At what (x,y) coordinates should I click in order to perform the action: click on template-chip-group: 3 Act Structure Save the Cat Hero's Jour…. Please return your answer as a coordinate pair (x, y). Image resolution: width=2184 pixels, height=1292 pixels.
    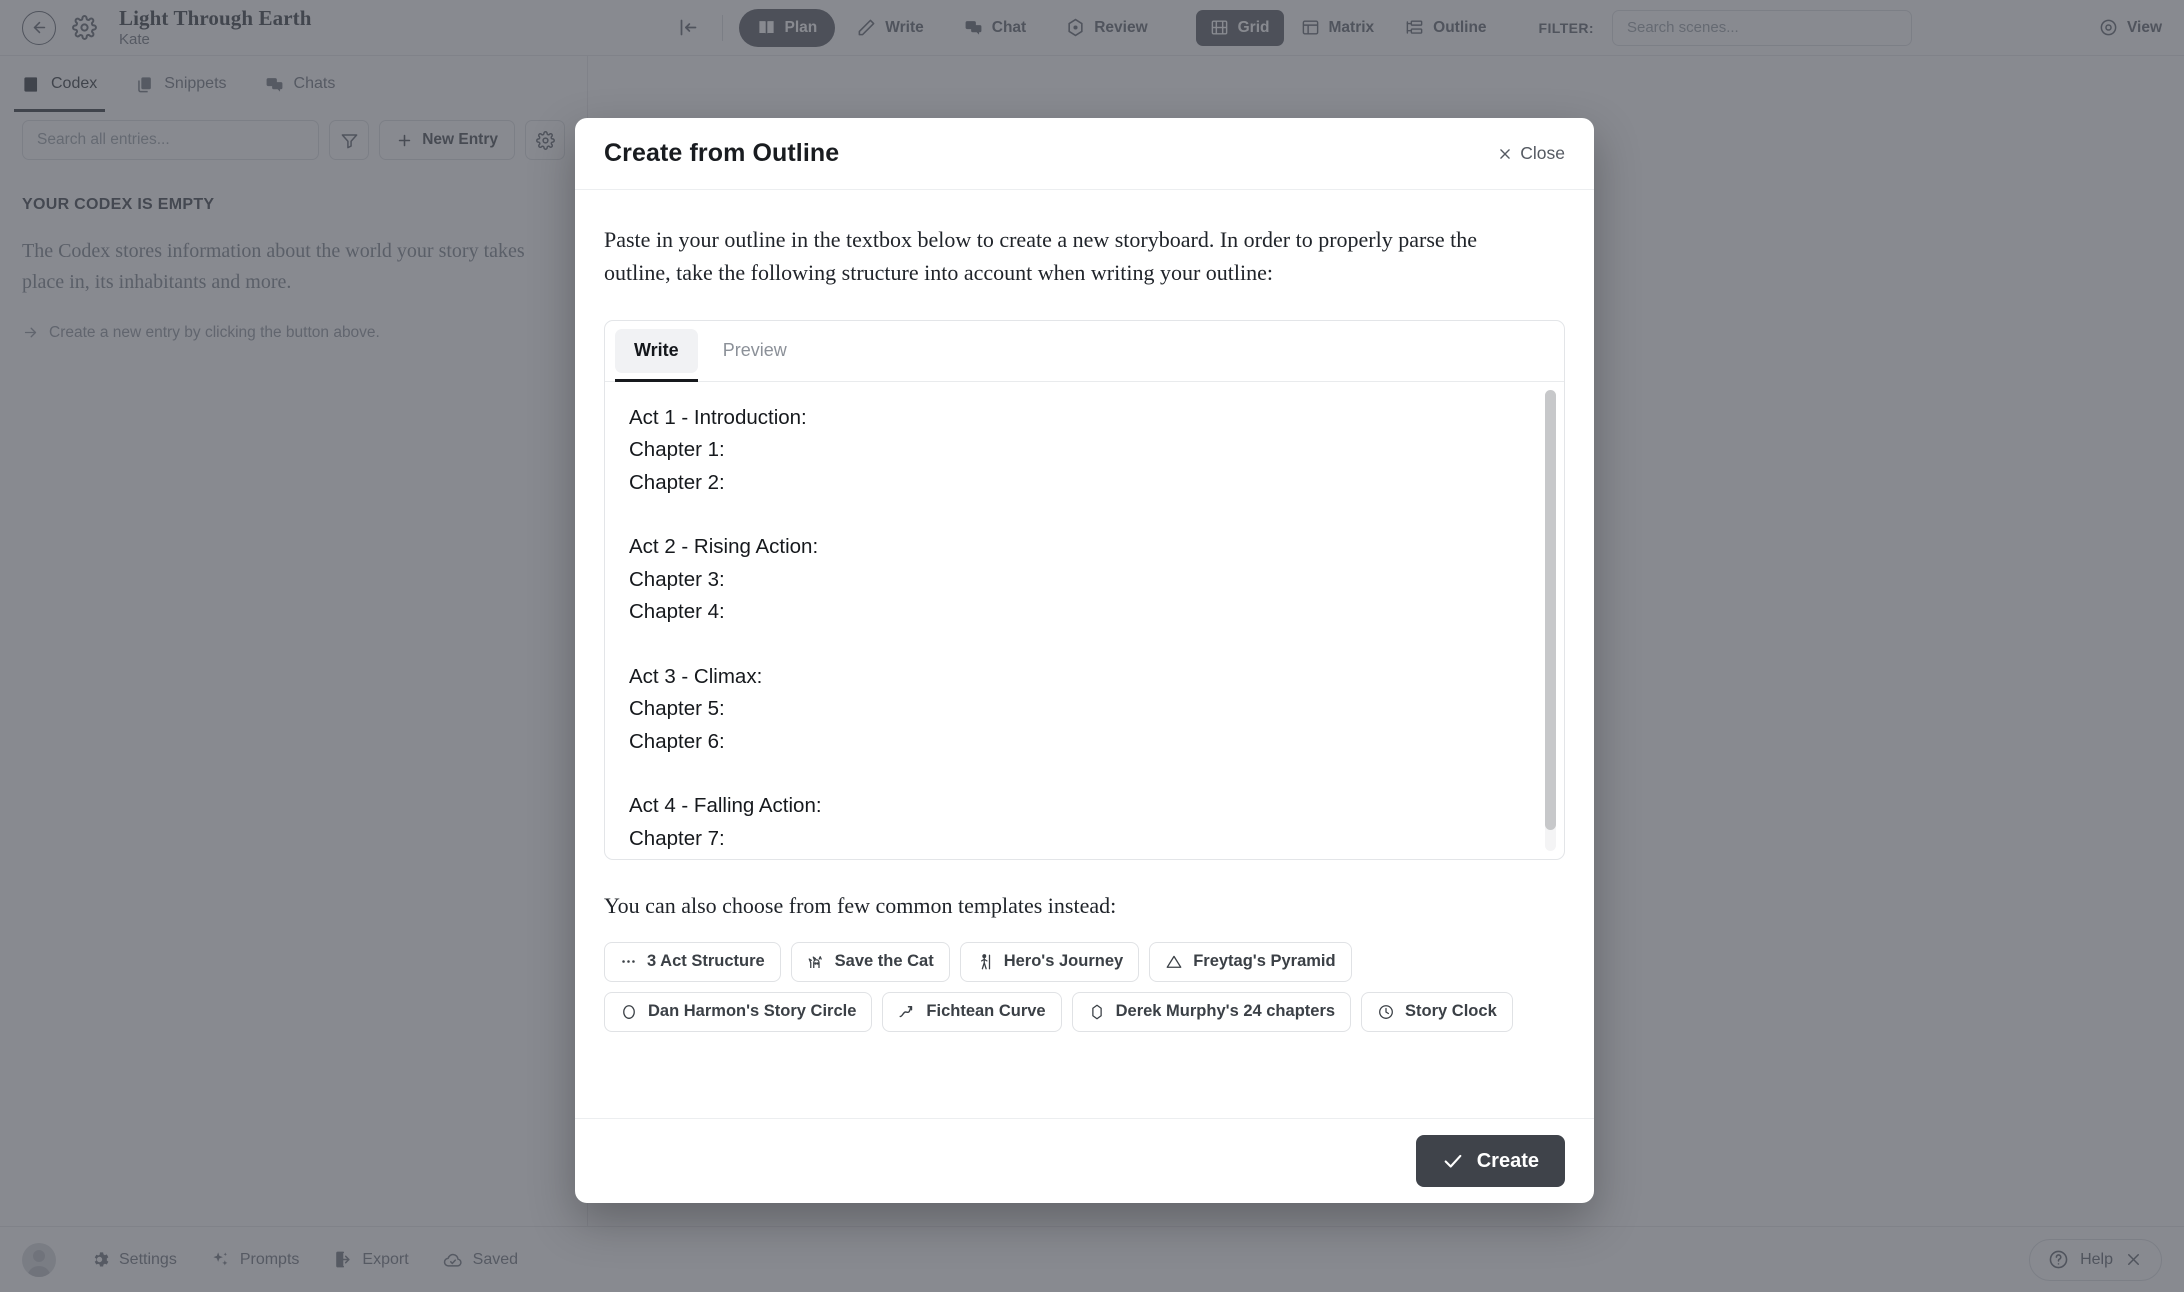
    Looking at the image, I should click on (1084, 986).